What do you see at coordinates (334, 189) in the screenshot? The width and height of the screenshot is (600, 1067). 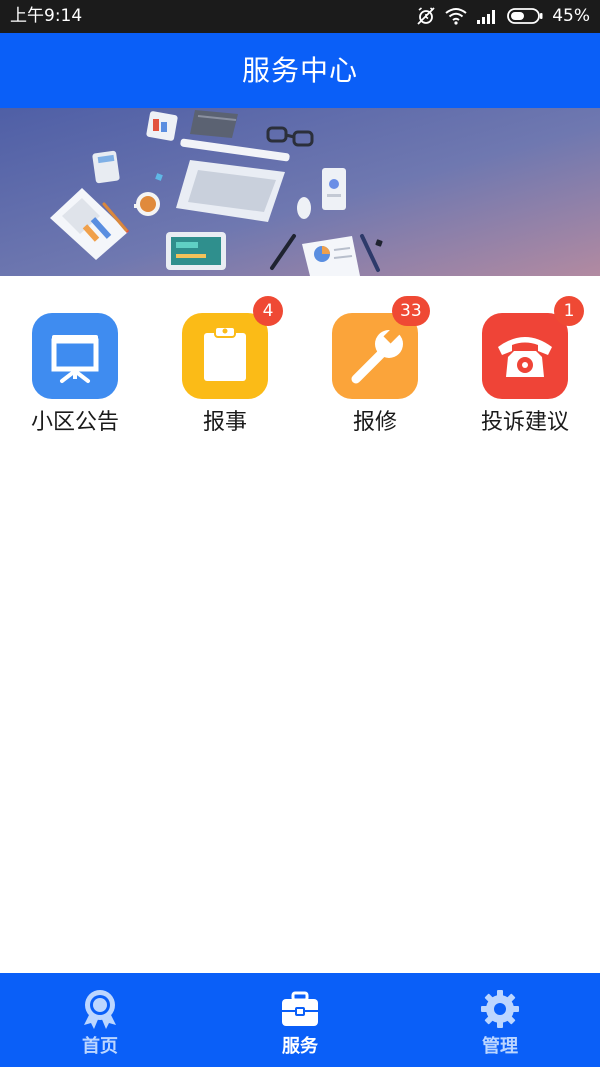 I see `phone-icon` at bounding box center [334, 189].